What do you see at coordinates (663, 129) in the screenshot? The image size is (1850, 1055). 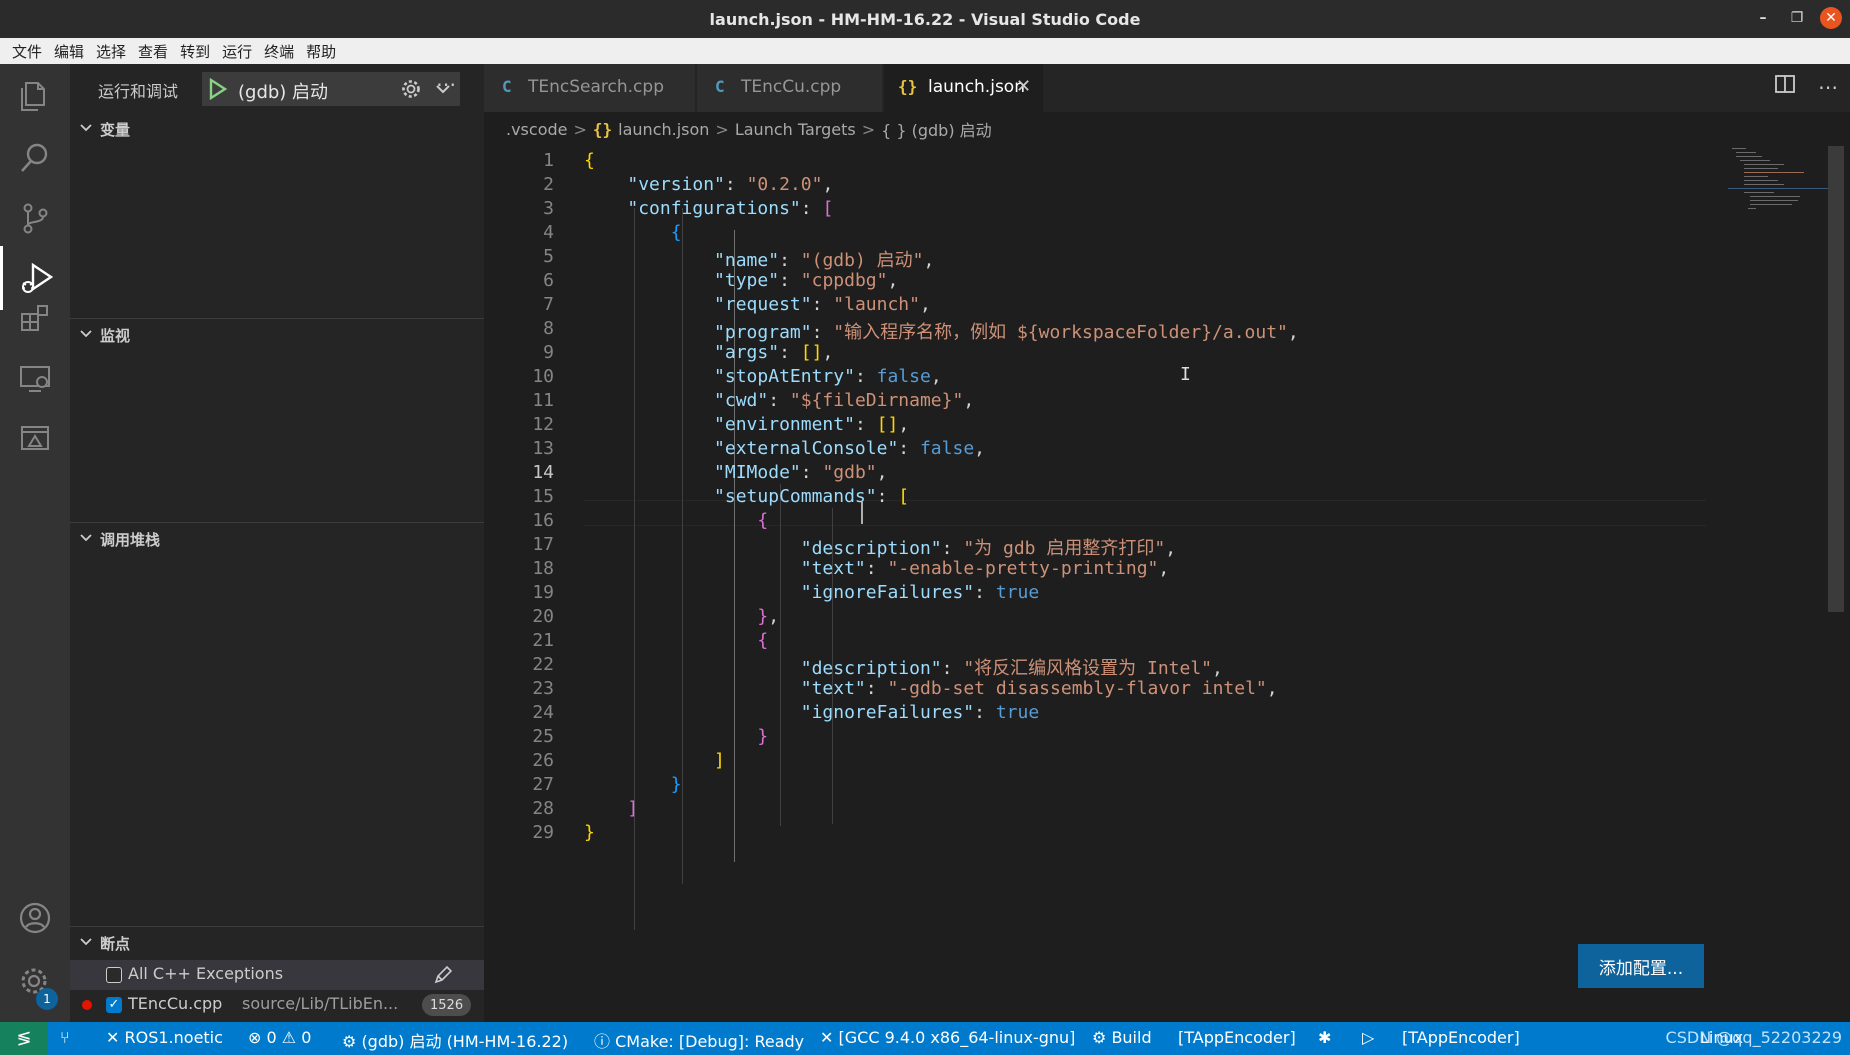 I see `breadcrumb-file: launch.json` at bounding box center [663, 129].